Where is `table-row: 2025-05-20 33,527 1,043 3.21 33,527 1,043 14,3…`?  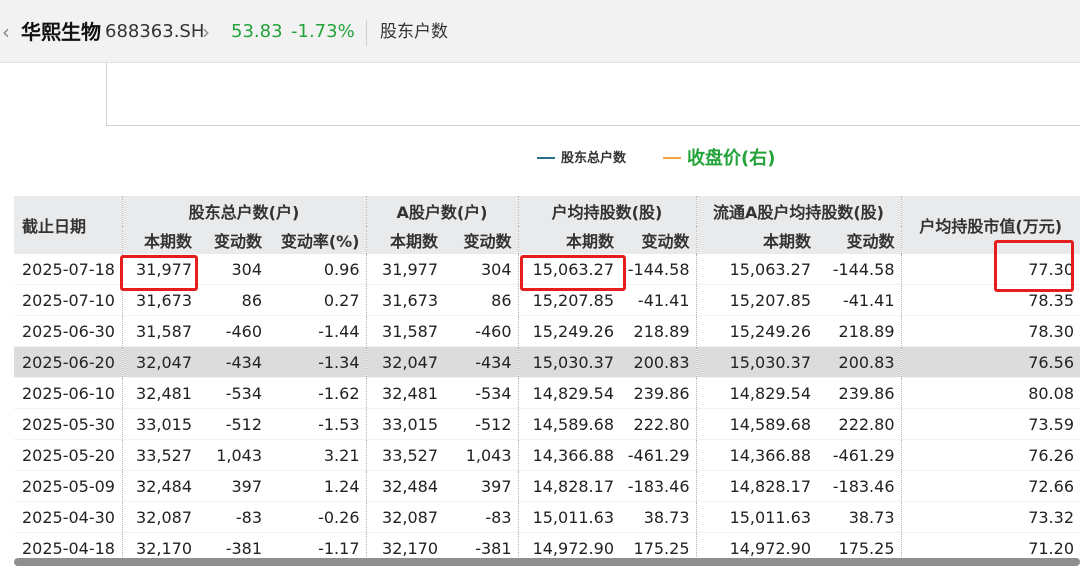 table-row: 2025-05-20 33,527 1,043 3.21 33,527 1,043 14,3… is located at coordinates (547, 455).